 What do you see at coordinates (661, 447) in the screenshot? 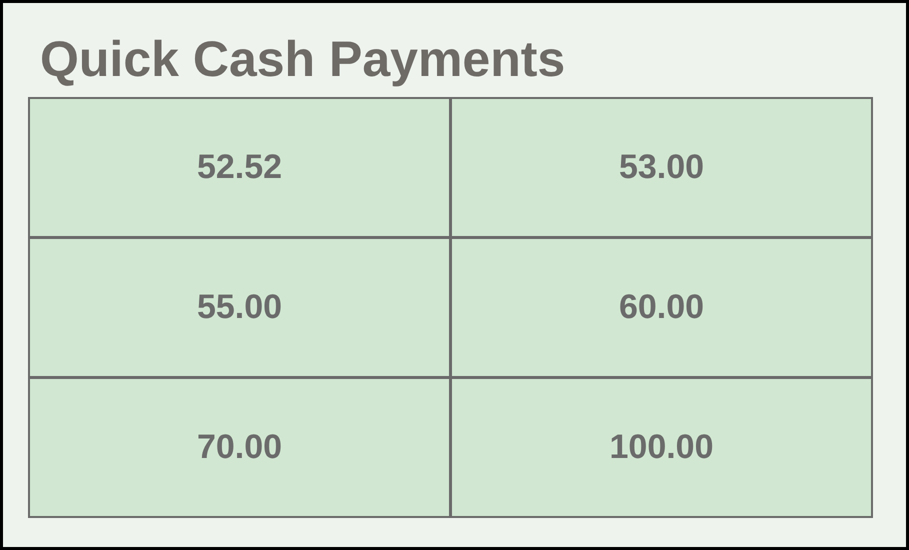
I see `cash-amount-button: 100.00` at bounding box center [661, 447].